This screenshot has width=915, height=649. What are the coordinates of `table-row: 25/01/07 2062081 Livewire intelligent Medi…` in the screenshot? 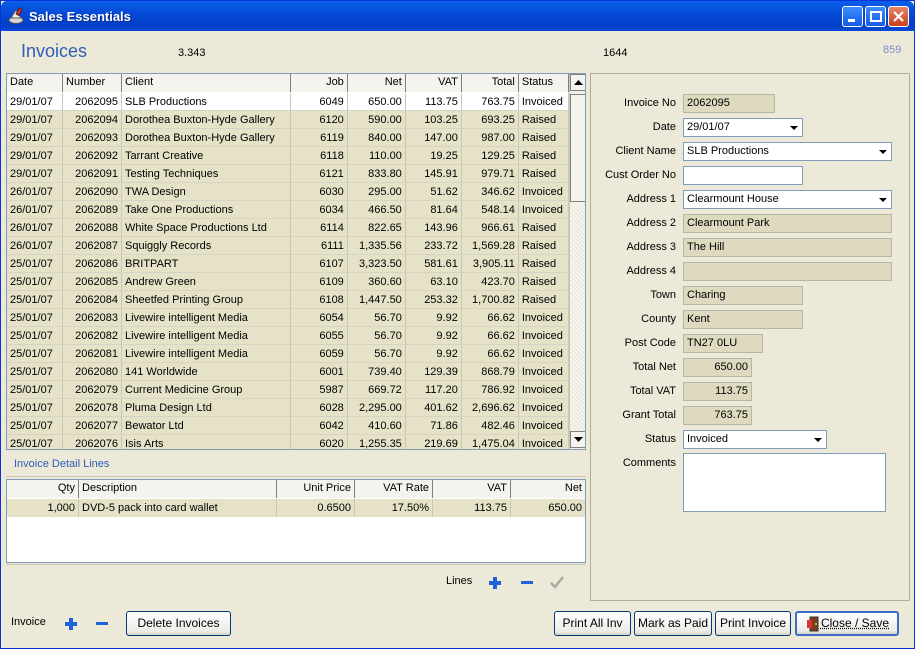 It's located at (288, 354).